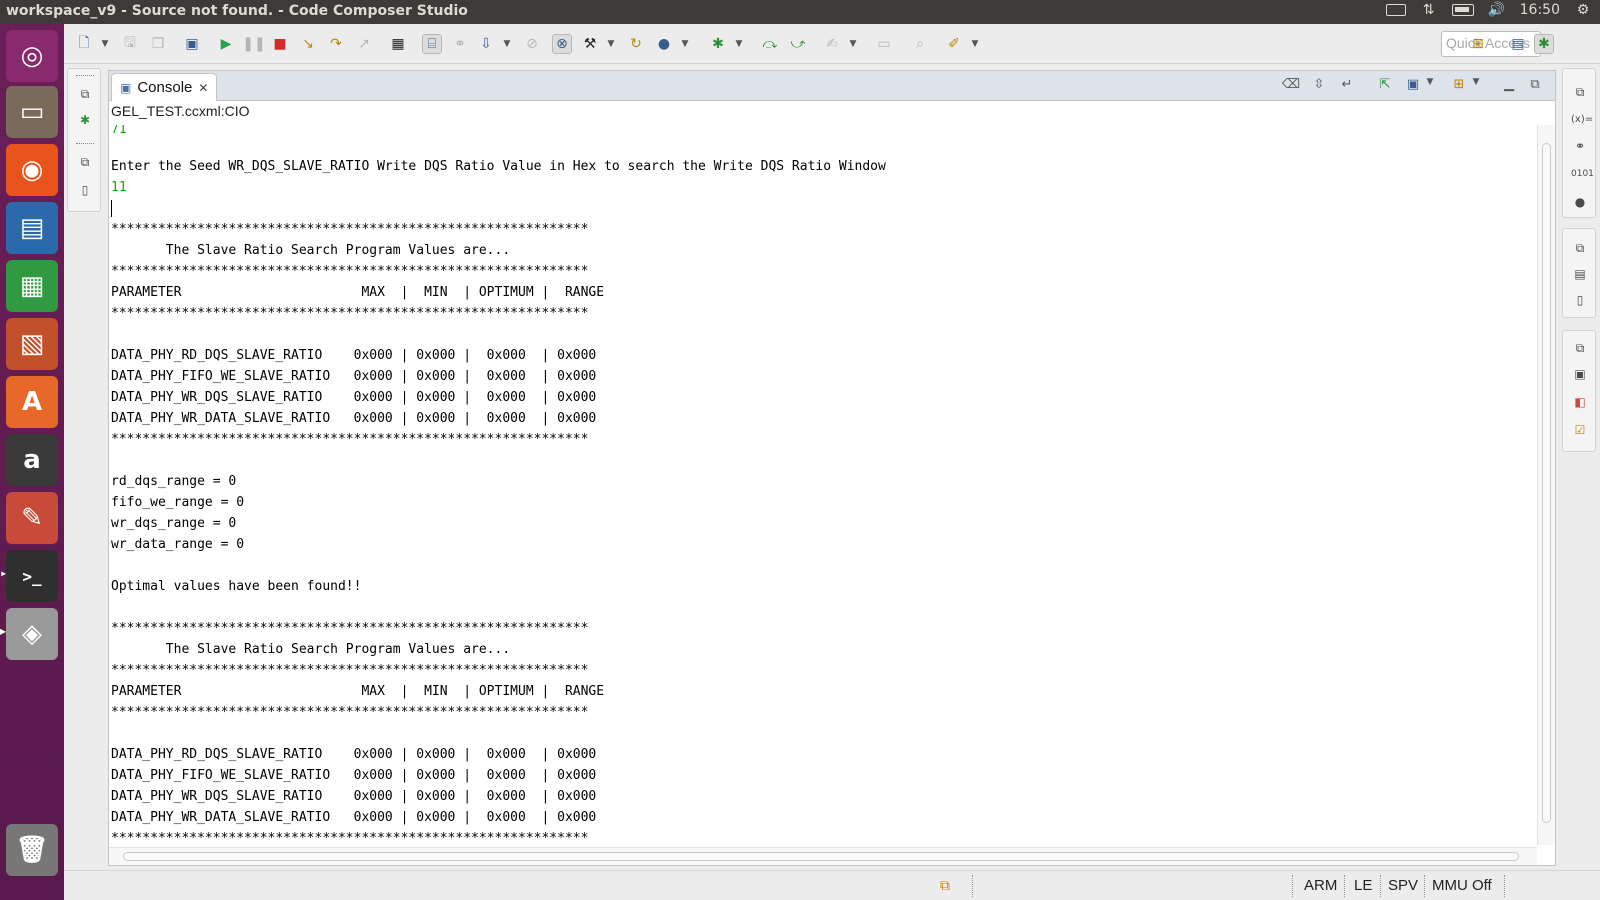 The height and width of the screenshot is (900, 1600). What do you see at coordinates (1582, 120) in the screenshot?
I see `variables-icon: (x)=` at bounding box center [1582, 120].